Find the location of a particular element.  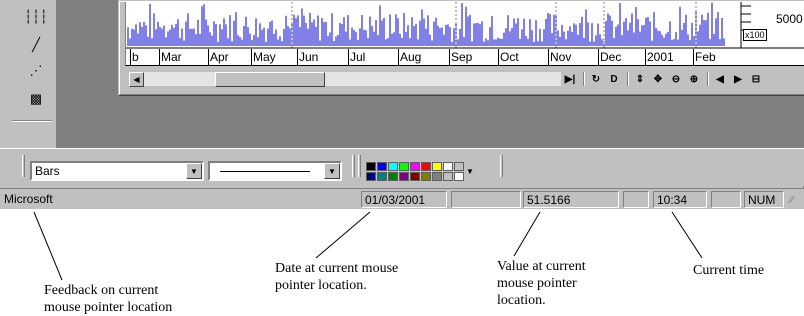

feedback-line-1: Feedback on current is located at coordinates (101, 290).